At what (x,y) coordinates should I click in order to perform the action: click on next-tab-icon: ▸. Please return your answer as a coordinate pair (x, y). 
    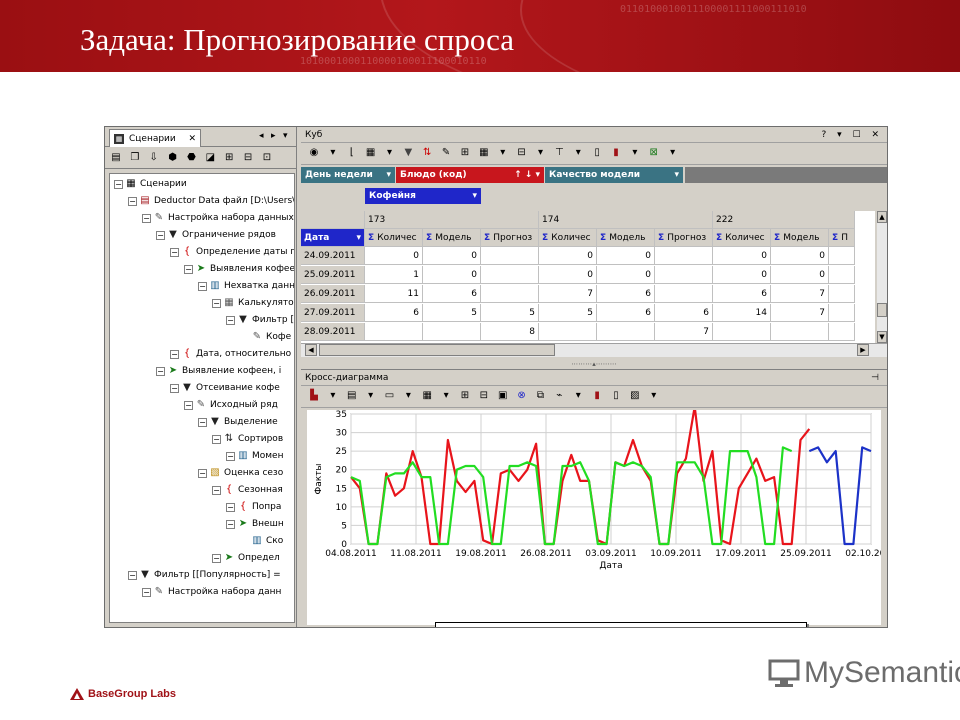
    Looking at the image, I should click on (273, 136).